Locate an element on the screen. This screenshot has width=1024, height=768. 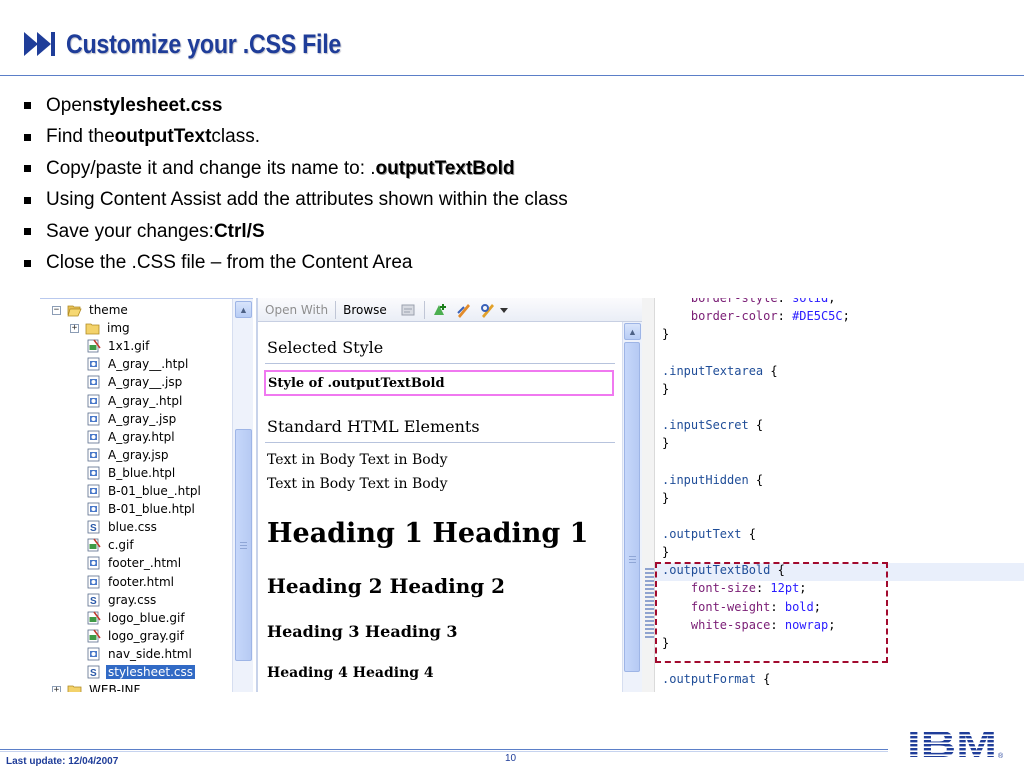
tree-item: Sblue.css is located at coordinates (122, 527).